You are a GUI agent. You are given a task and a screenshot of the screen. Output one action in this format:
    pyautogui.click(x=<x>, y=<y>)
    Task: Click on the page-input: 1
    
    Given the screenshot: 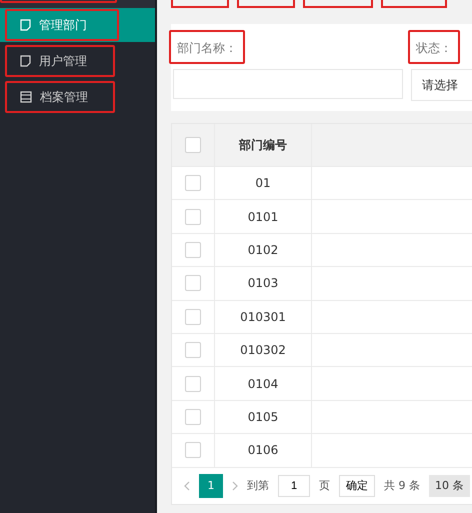 What is the action you would take?
    pyautogui.click(x=294, y=485)
    